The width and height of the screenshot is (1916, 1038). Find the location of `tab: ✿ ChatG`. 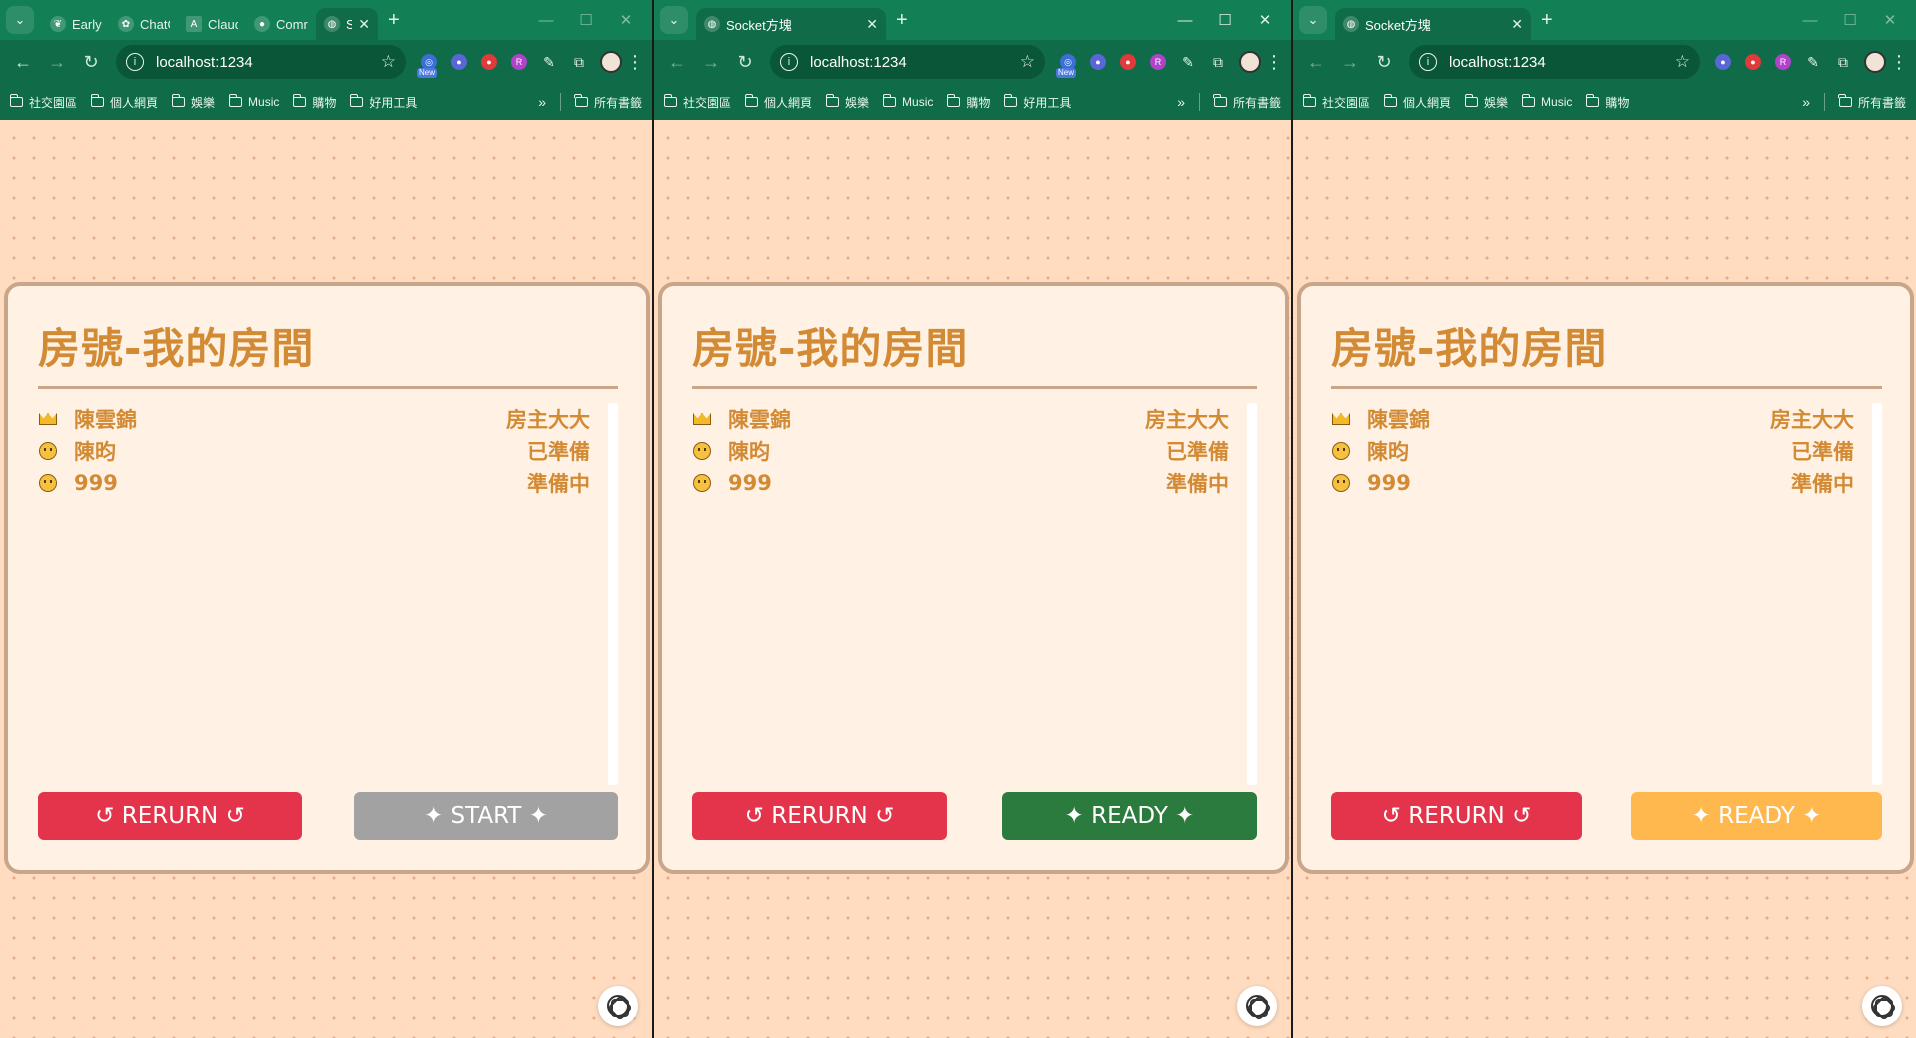

tab: ✿ ChatG is located at coordinates (144, 24).